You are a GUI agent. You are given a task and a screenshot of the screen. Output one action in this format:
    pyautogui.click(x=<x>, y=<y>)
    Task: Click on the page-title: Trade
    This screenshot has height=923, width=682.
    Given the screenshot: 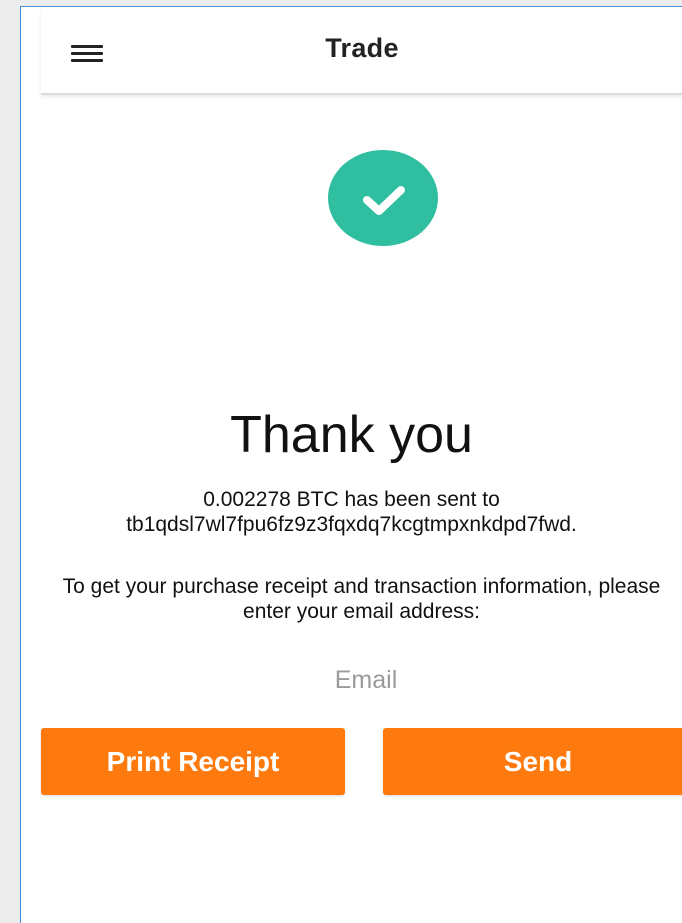 What is the action you would take?
    pyautogui.click(x=362, y=48)
    